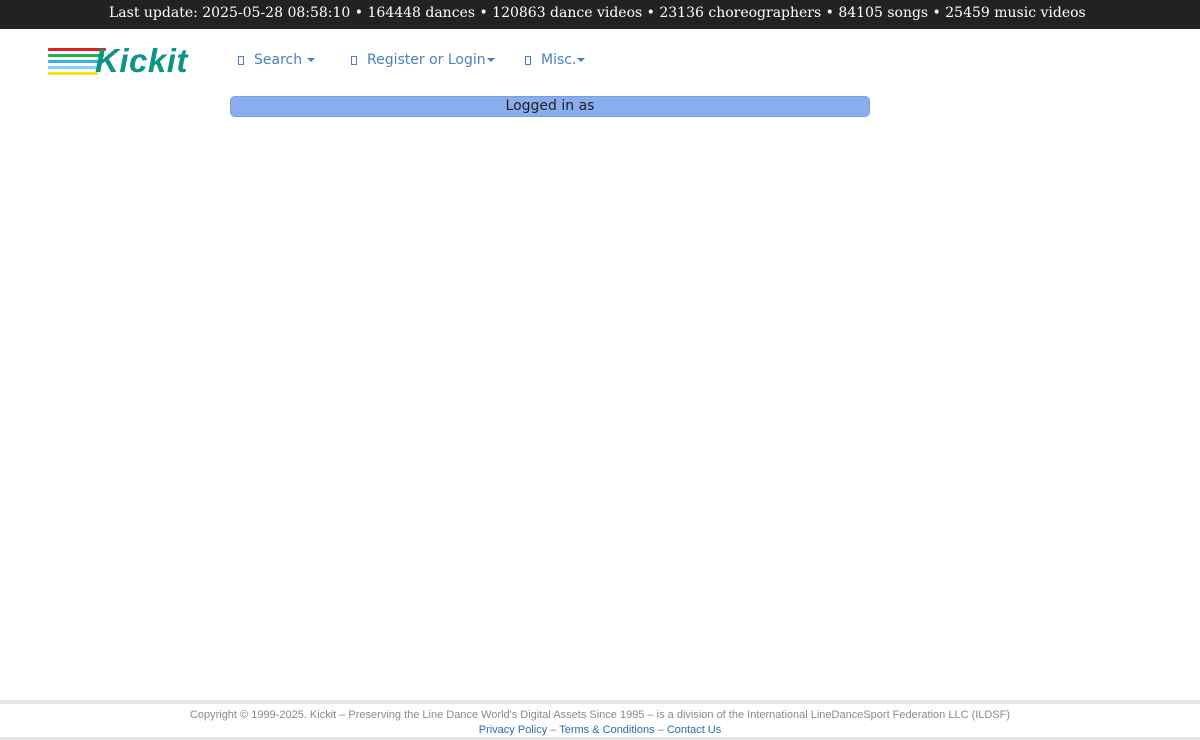  What do you see at coordinates (694, 730) in the screenshot?
I see `contact-us-link: Contact Us` at bounding box center [694, 730].